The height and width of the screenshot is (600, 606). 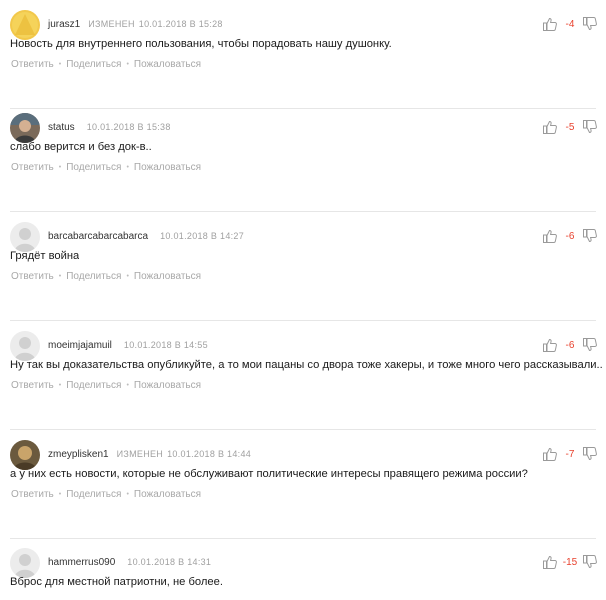 I want to click on vote-score: -4, so click(x=570, y=24).